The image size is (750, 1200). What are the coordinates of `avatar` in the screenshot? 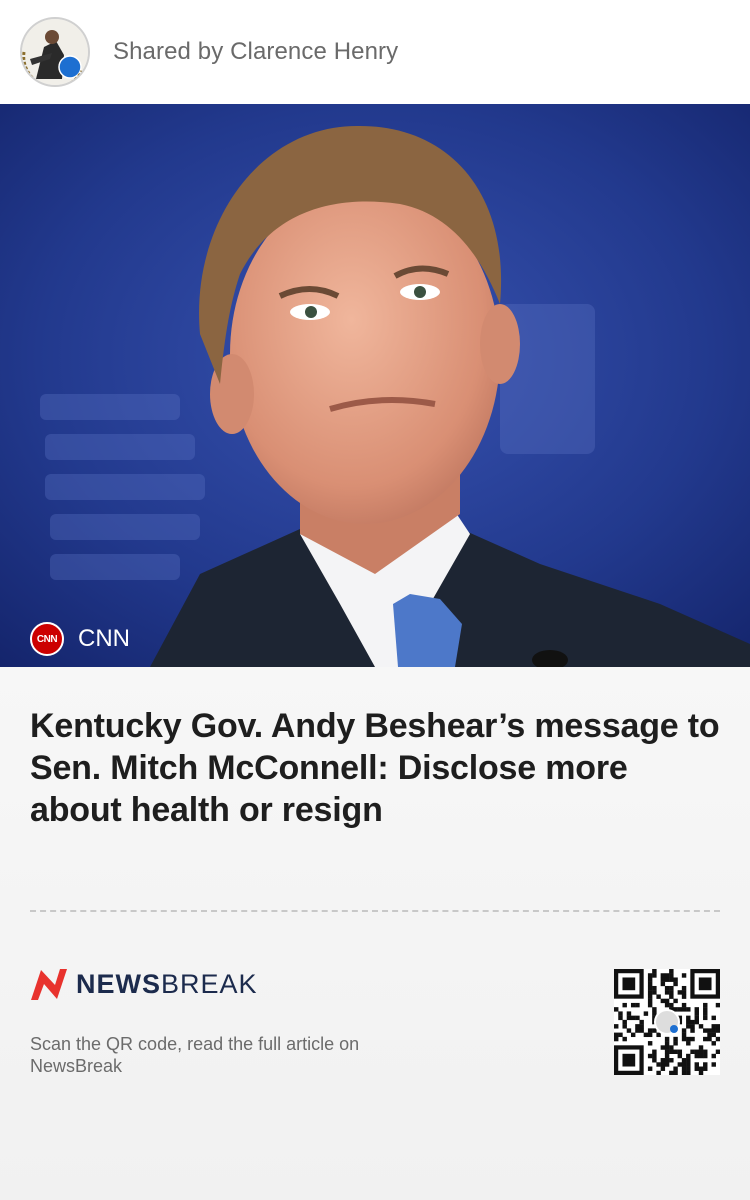 It's located at (55, 52).